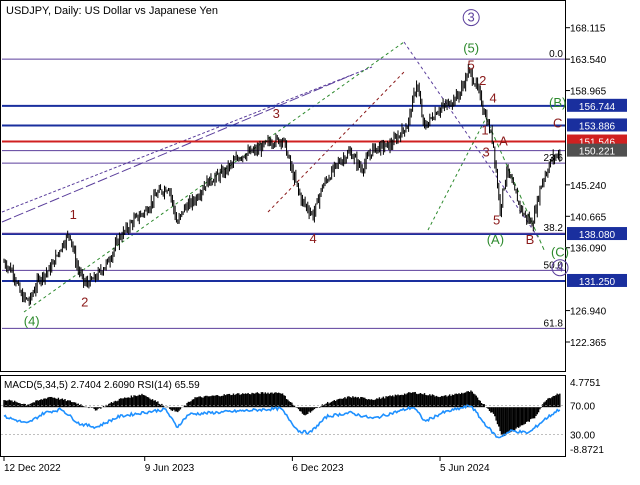 The width and height of the screenshot is (640, 485). I want to click on price-axis-label: 140.665, so click(588, 217).